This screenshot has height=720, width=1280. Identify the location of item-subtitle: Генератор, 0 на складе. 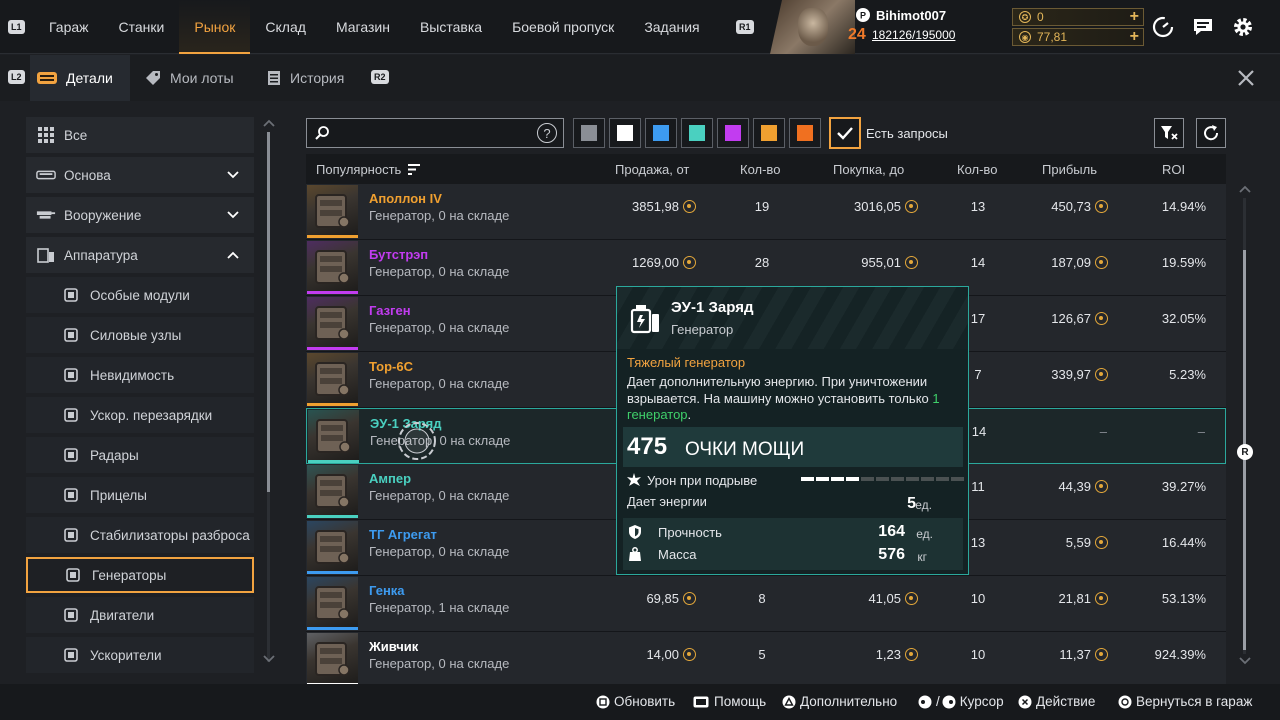
(440, 440).